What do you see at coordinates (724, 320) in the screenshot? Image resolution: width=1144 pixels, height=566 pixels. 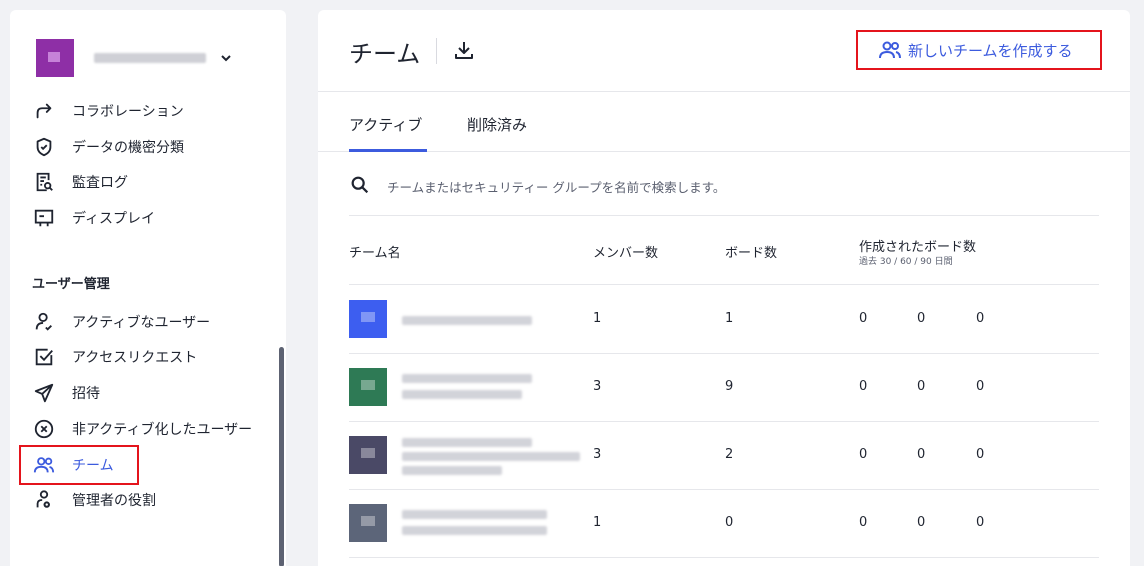 I see `table-row: 1 1 0 0 0` at bounding box center [724, 320].